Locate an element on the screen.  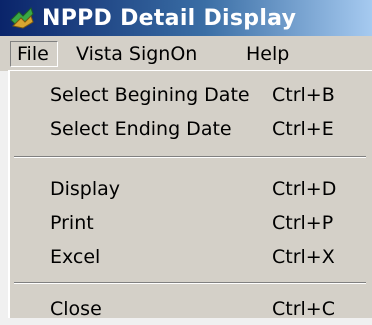
menu-item-shortcut: Ctrl+C is located at coordinates (303, 309).